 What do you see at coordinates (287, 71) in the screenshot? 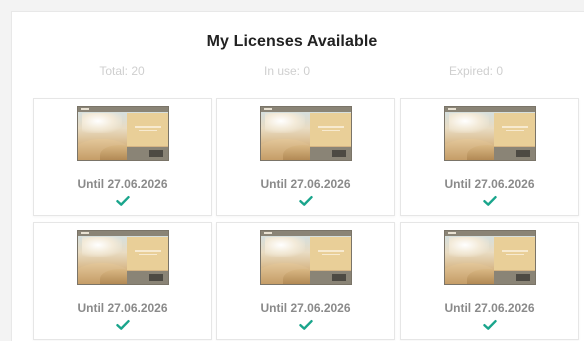
I see `stat-in-use: In use: 0` at bounding box center [287, 71].